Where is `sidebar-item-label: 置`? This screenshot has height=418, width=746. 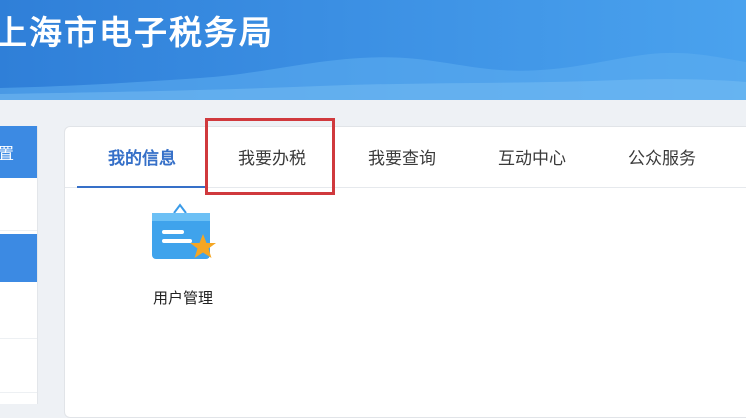
sidebar-item-label: 置 is located at coordinates (7, 153).